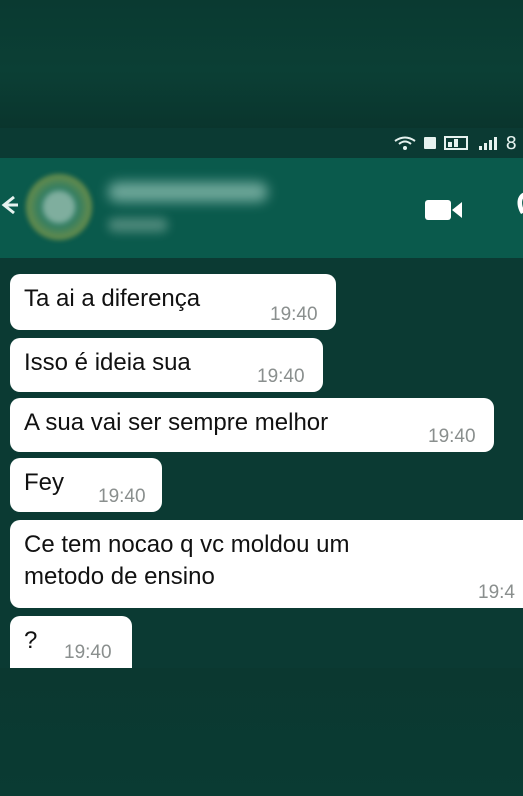  Describe the element at coordinates (176, 422) in the screenshot. I see `message-text: A sua vai ser sempre melhor` at that location.